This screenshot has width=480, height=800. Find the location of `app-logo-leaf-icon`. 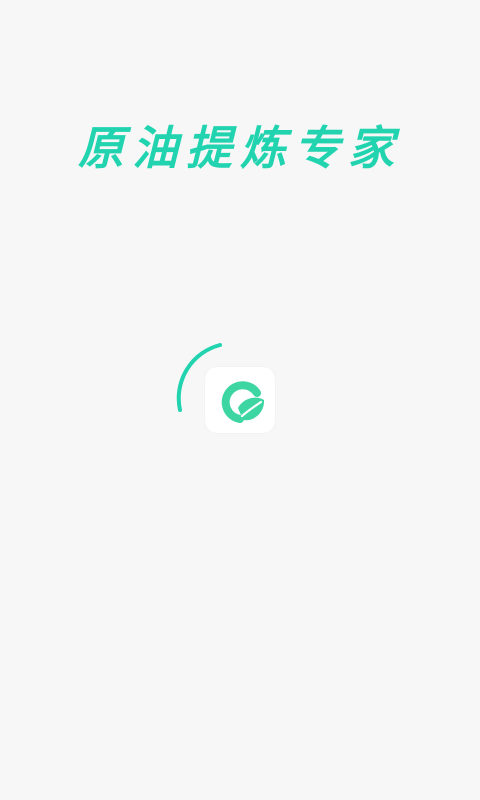

app-logo-leaf-icon is located at coordinates (243, 402).